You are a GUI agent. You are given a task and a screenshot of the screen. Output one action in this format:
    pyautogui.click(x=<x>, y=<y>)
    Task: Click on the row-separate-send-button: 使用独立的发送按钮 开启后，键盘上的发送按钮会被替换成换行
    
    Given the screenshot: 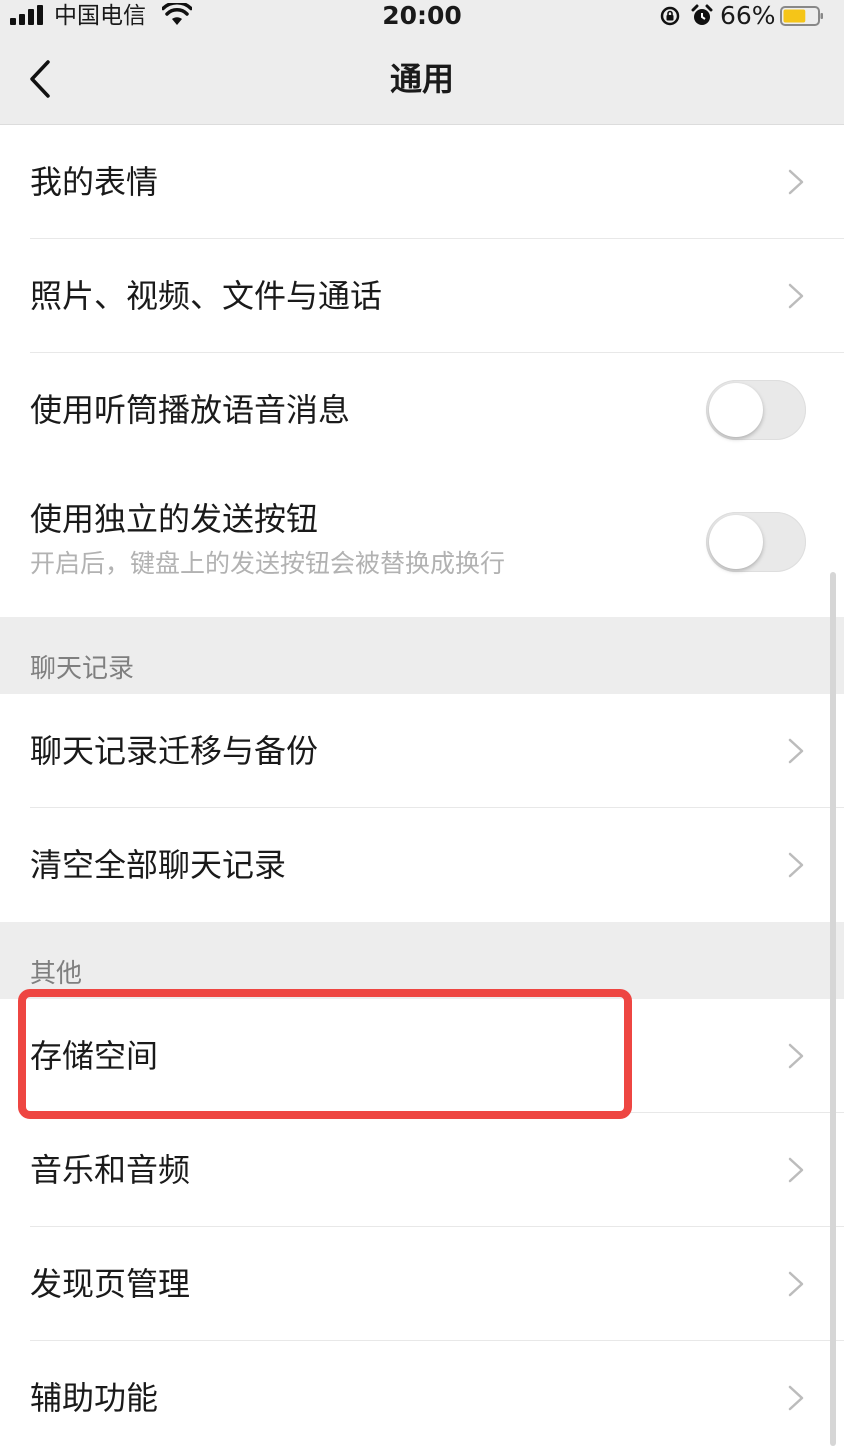 What is the action you would take?
    pyautogui.click(x=422, y=542)
    